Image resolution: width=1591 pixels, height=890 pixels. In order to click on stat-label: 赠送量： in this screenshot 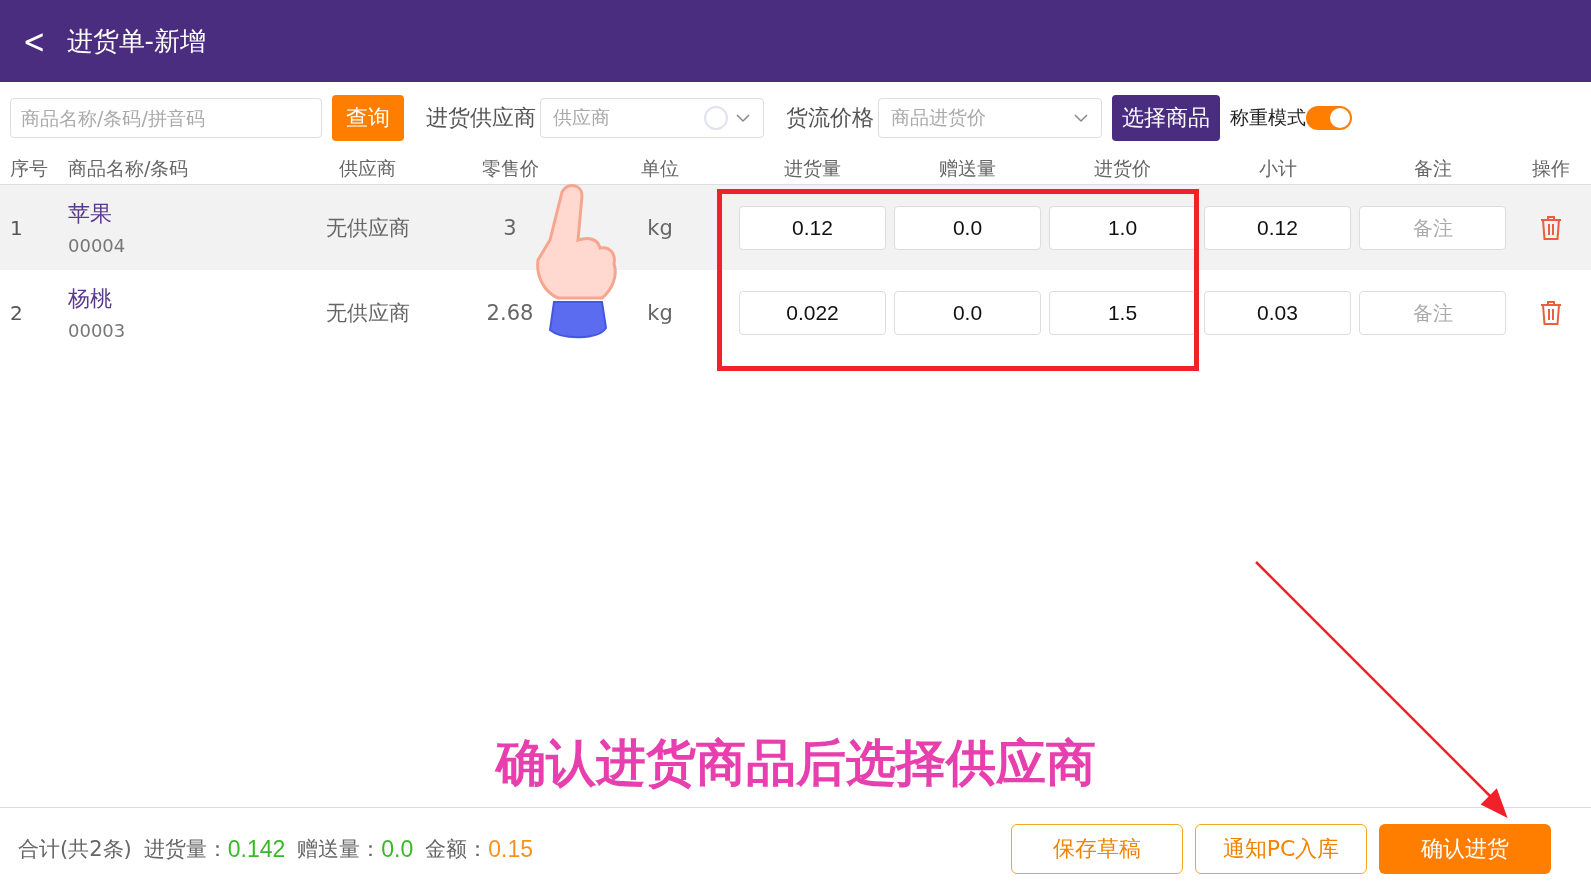, I will do `click(339, 849)`.